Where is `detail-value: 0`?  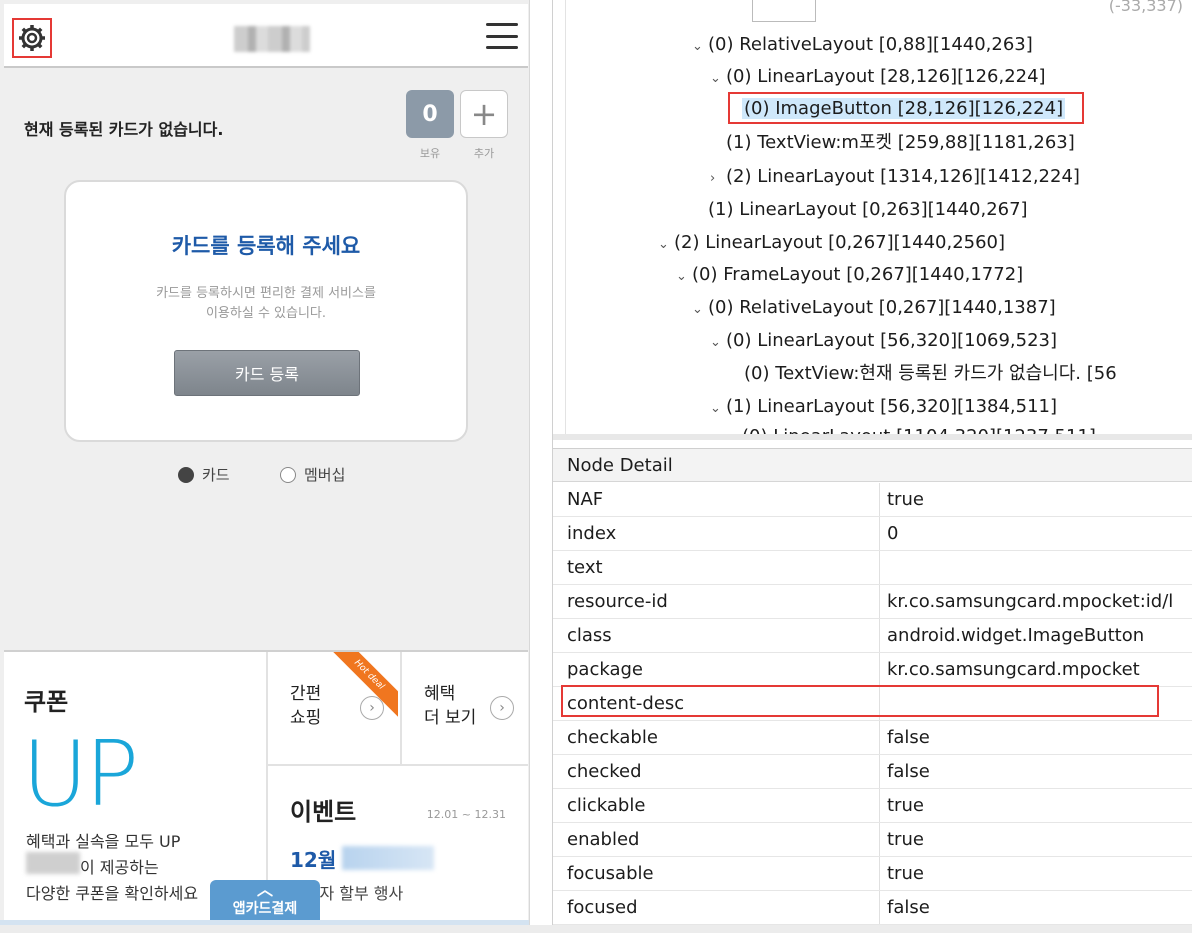
detail-value: 0 is located at coordinates (893, 533).